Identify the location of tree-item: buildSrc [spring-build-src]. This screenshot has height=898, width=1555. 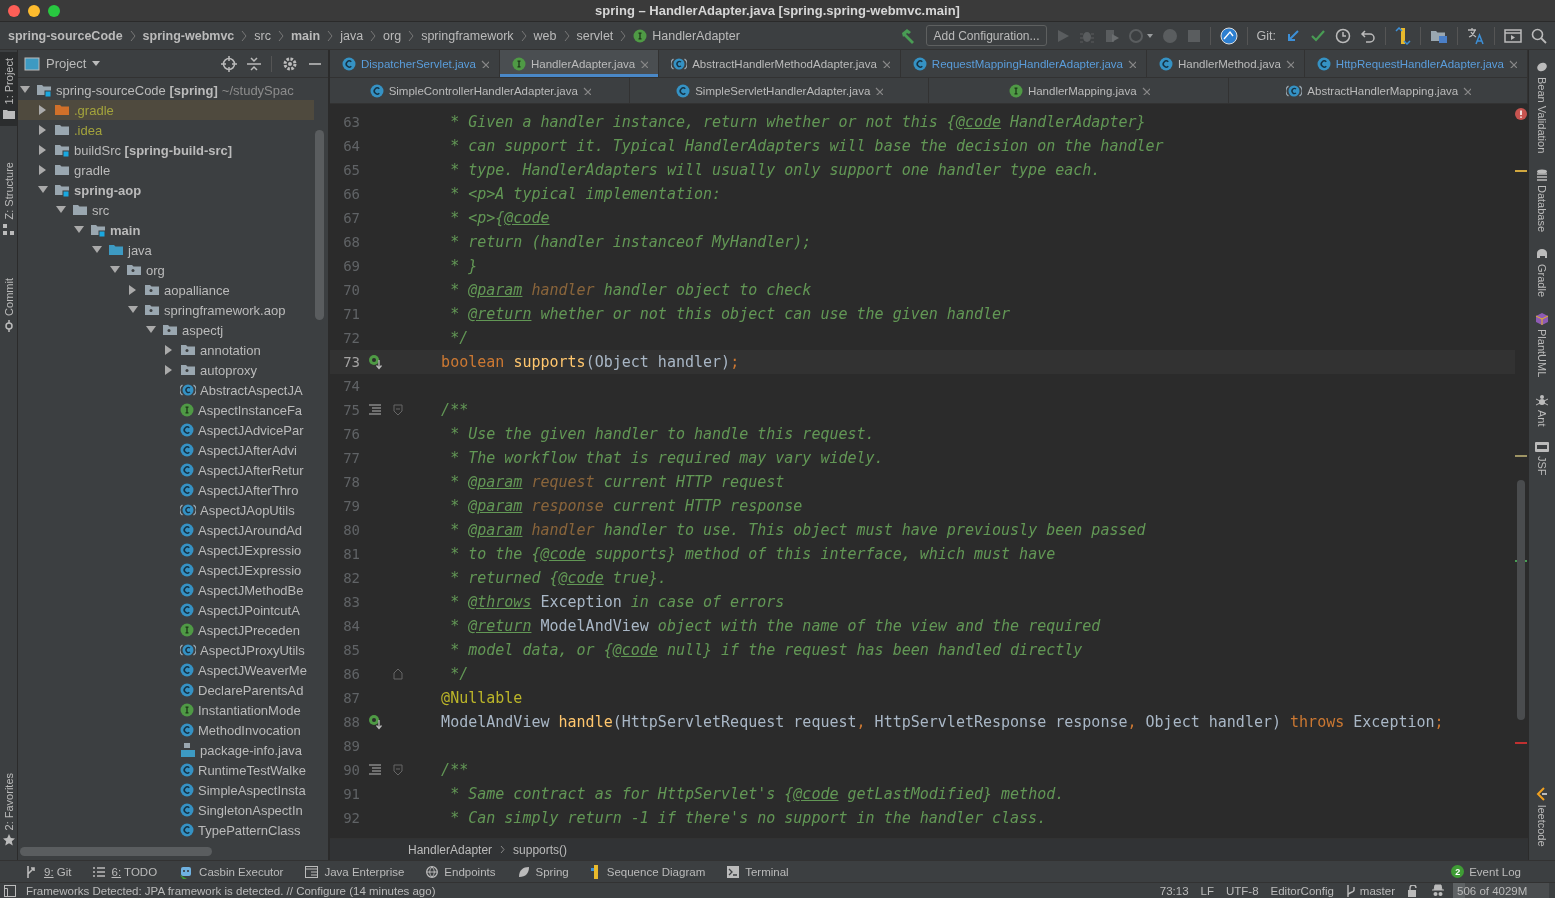
(166, 150).